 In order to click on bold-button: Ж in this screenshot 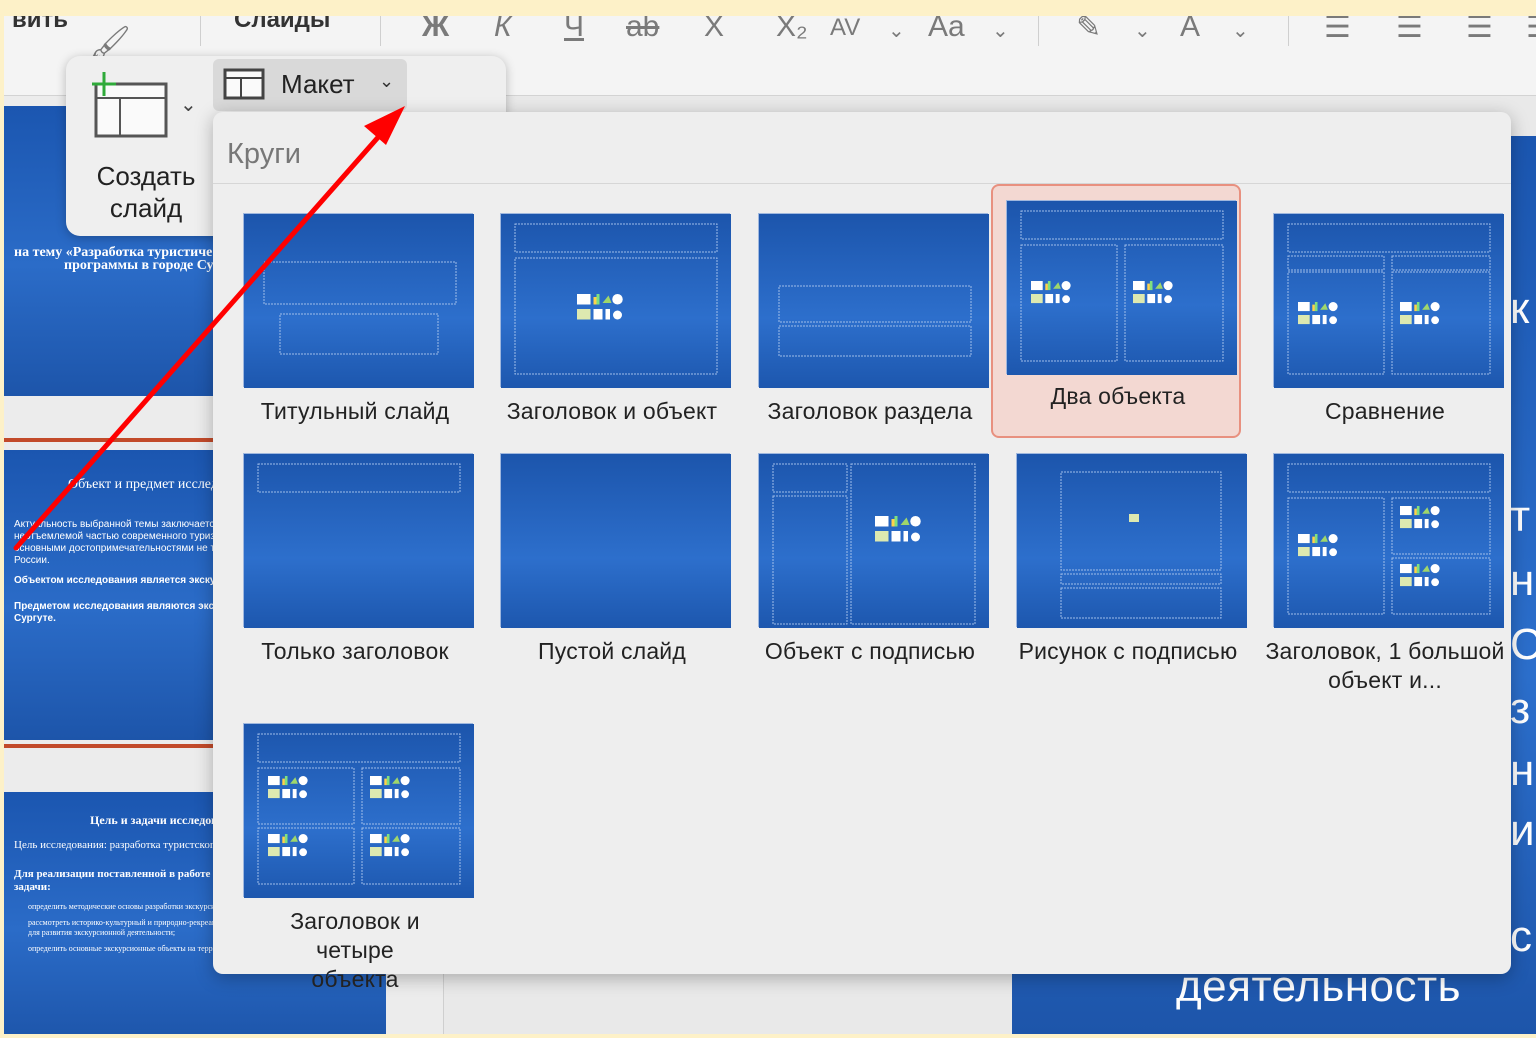, I will do `click(435, 30)`.